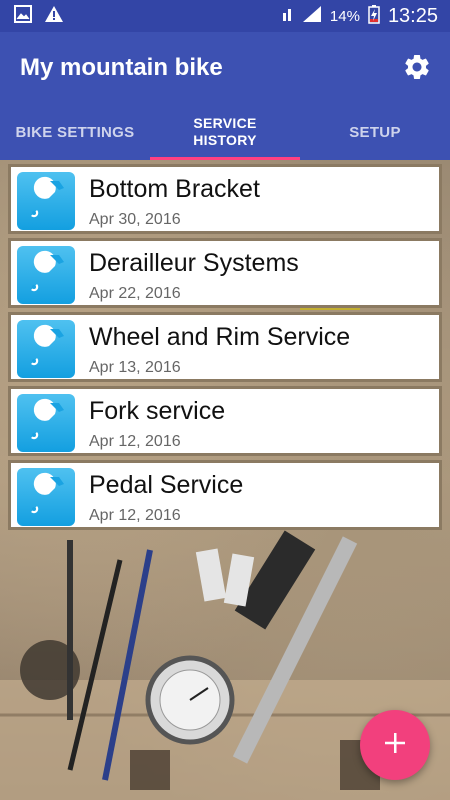  What do you see at coordinates (194, 263) in the screenshot?
I see `service-title: Derailleur Systems` at bounding box center [194, 263].